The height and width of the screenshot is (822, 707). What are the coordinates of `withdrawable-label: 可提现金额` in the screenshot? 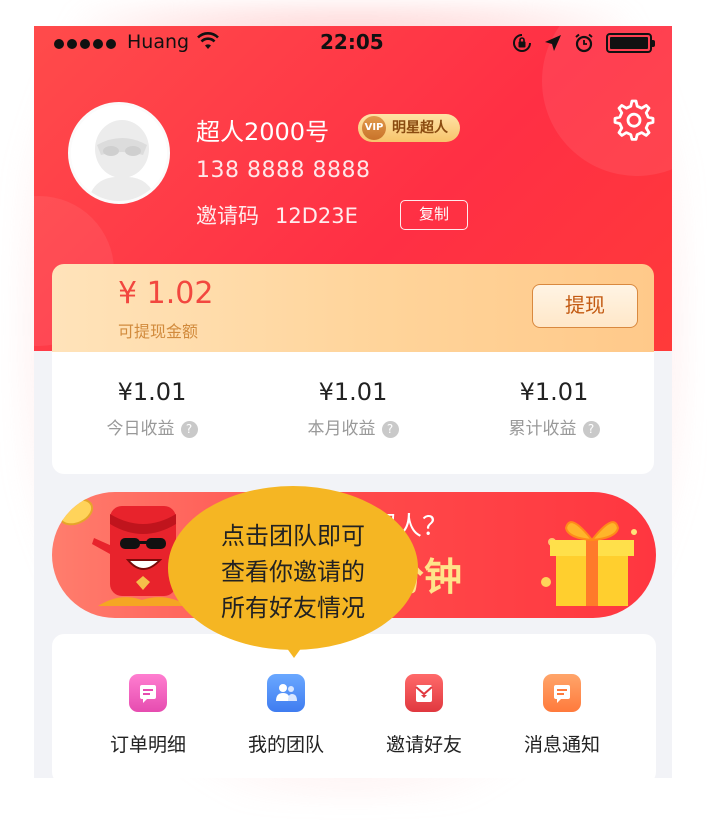 It's located at (158, 331).